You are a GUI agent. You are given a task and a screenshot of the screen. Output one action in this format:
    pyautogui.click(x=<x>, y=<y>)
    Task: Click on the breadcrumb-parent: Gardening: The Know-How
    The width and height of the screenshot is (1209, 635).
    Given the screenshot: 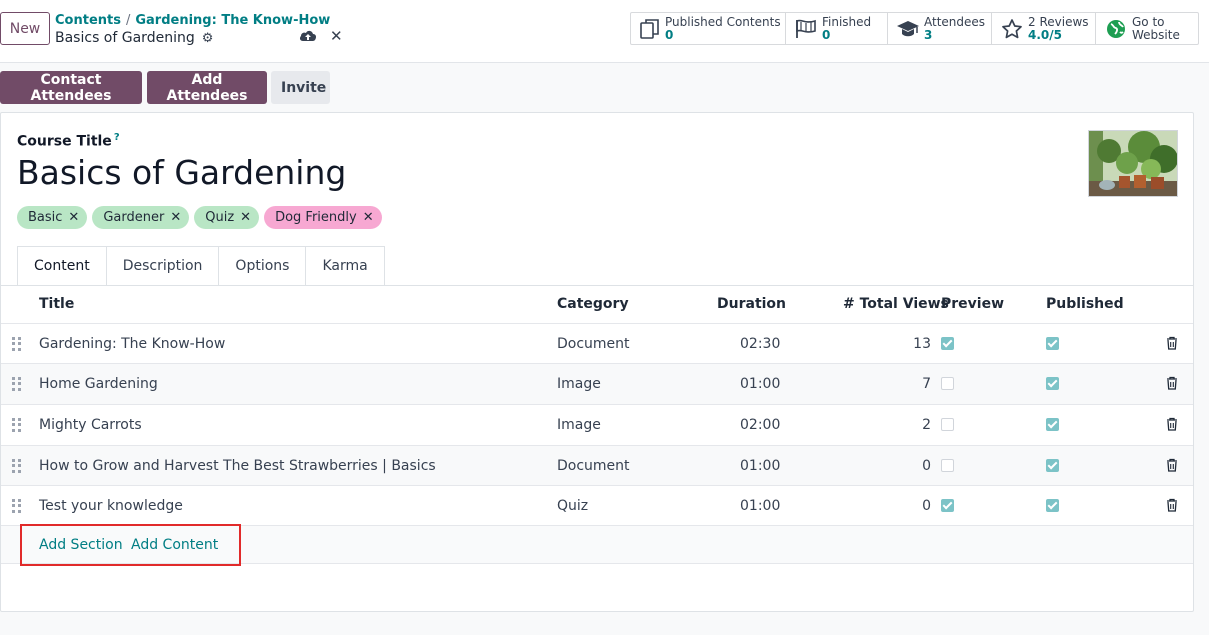 What is the action you would take?
    pyautogui.click(x=232, y=20)
    